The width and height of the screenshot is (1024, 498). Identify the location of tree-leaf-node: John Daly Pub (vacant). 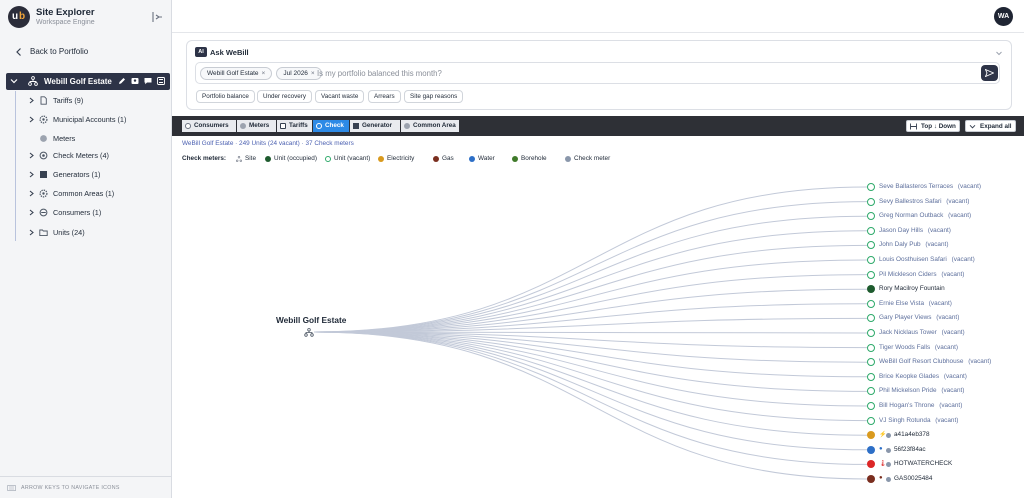
(942, 245).